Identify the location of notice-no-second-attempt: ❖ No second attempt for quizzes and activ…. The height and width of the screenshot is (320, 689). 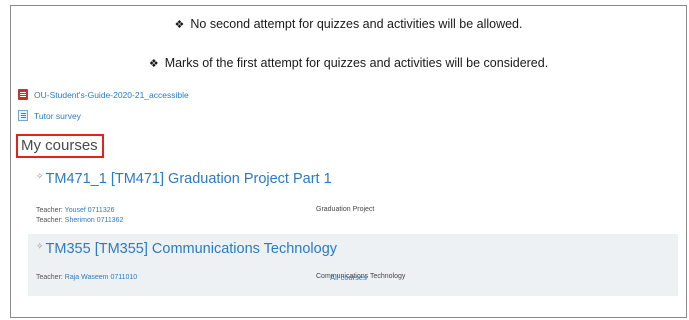
(348, 24).